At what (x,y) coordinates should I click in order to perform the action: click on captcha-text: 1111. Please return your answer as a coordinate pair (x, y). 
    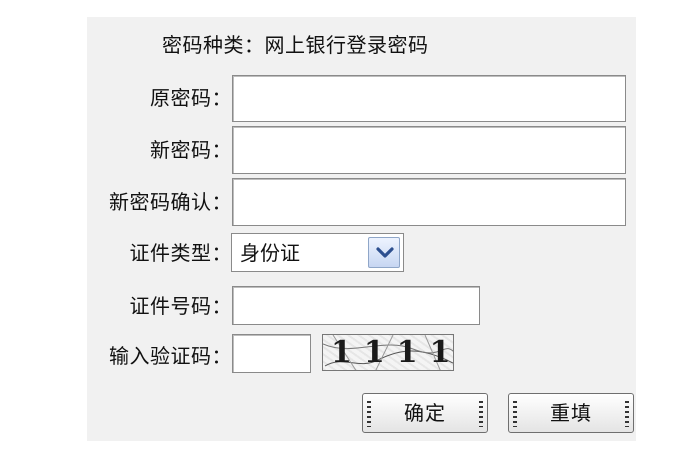
    Looking at the image, I should click on (392, 352).